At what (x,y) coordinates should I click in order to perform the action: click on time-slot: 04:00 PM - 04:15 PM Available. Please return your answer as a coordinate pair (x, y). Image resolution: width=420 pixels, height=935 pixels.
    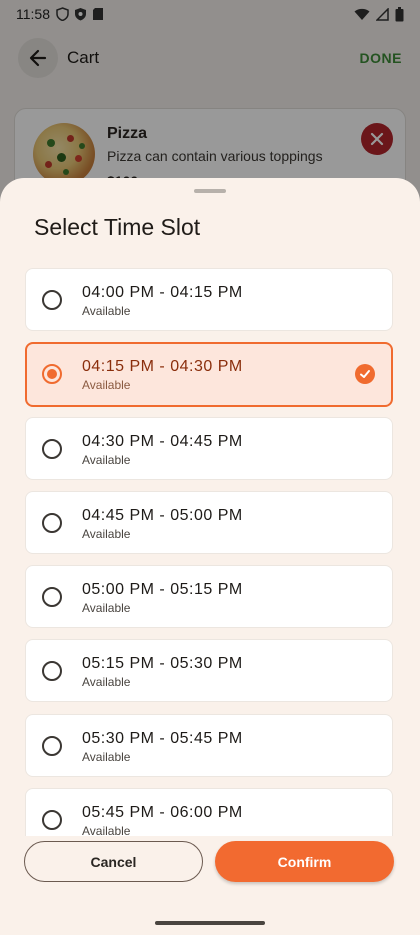
    Looking at the image, I should click on (209, 299).